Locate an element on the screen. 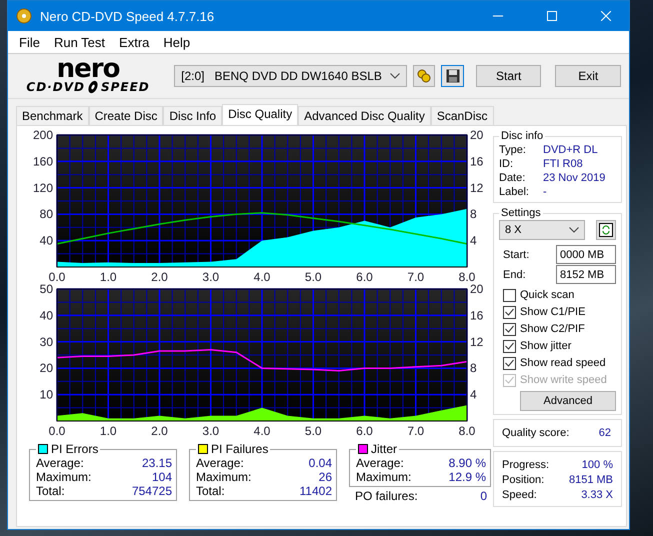  axis-label: 160 is located at coordinates (42, 161).